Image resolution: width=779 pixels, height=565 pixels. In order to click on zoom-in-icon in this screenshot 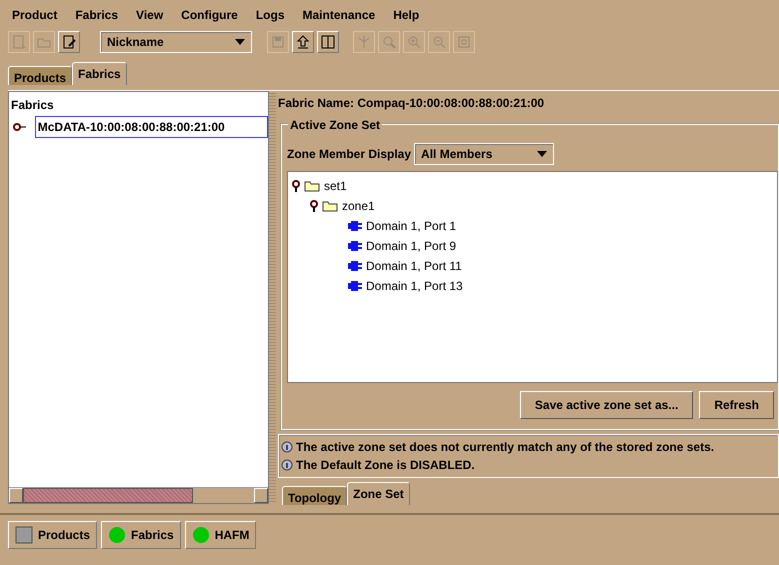, I will do `click(414, 42)`.